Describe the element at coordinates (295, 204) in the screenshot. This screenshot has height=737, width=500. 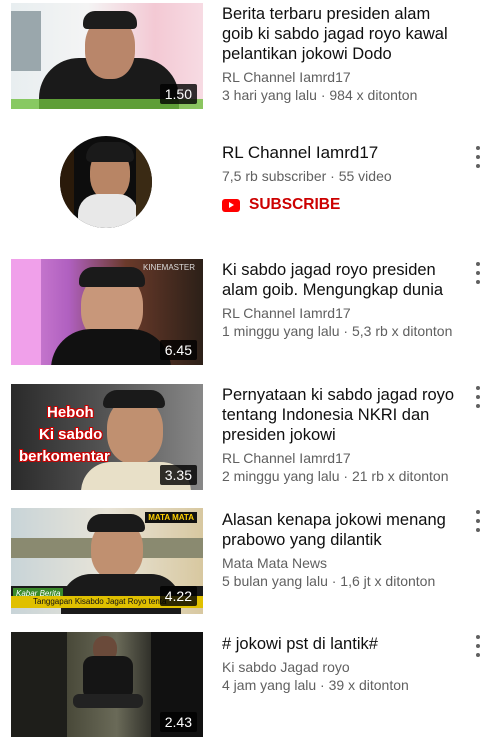
I see `subscribe-label: SUBSCRIBE` at that location.